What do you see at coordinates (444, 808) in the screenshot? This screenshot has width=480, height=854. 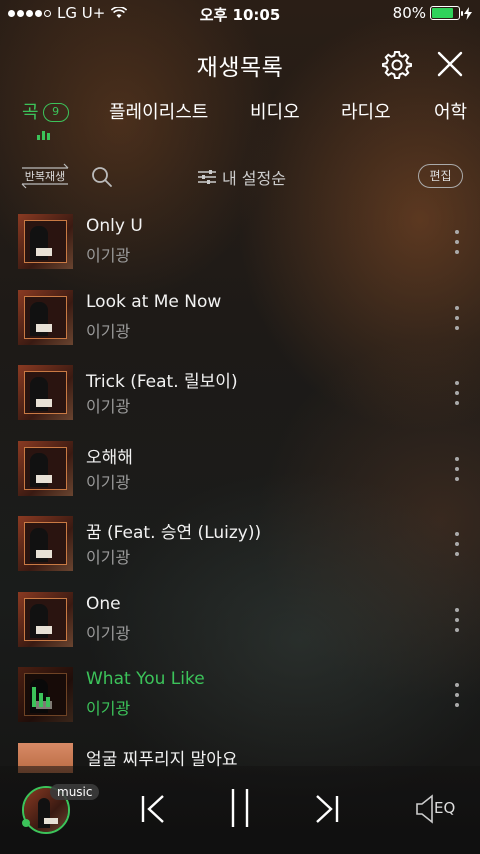 I see `eq-button: EQ` at bounding box center [444, 808].